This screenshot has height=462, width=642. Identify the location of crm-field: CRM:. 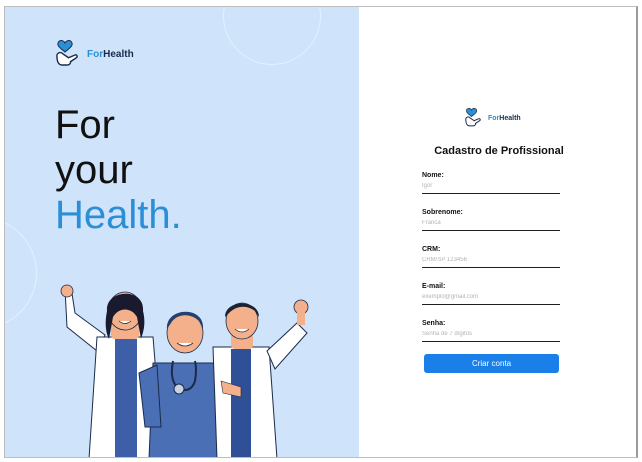
(491, 257).